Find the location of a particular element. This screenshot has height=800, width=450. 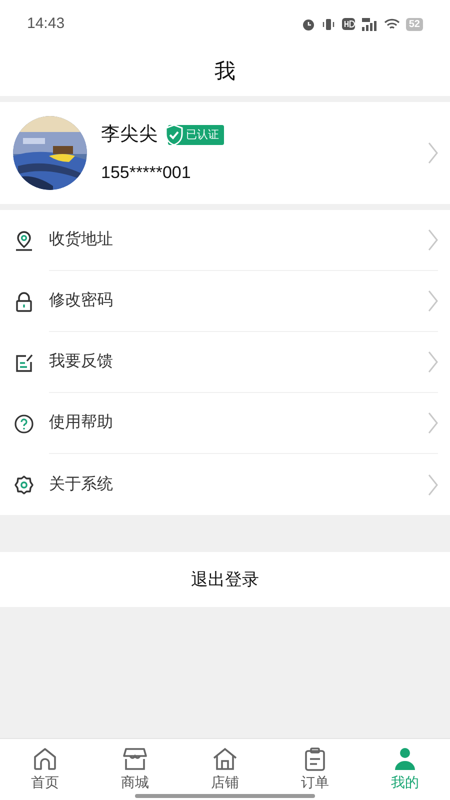

user-name: 李尖尖 is located at coordinates (129, 135).